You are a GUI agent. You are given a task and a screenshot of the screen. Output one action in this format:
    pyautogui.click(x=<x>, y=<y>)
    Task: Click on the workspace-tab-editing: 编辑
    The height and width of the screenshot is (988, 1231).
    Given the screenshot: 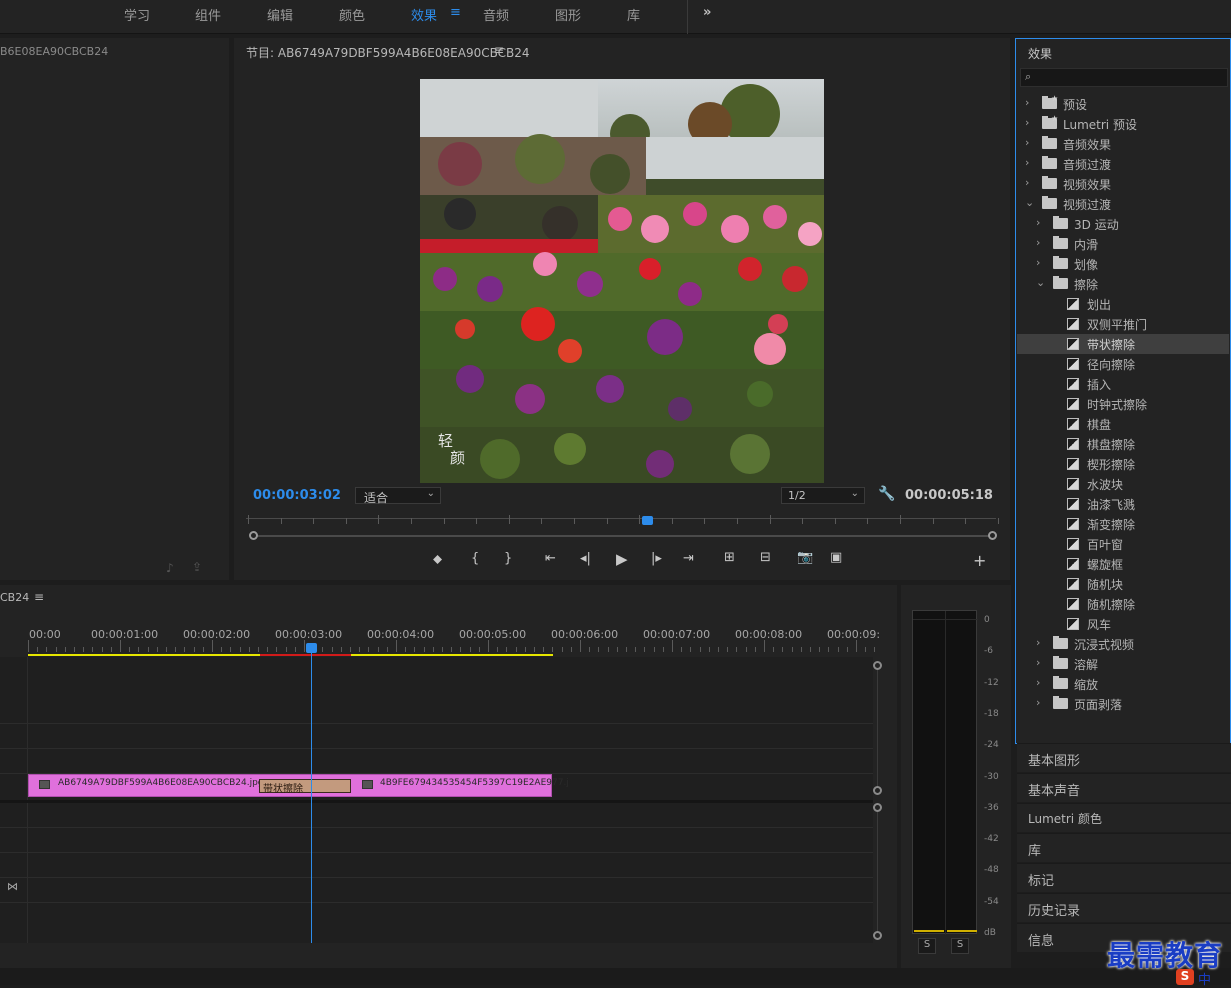 What is the action you would take?
    pyautogui.click(x=280, y=14)
    